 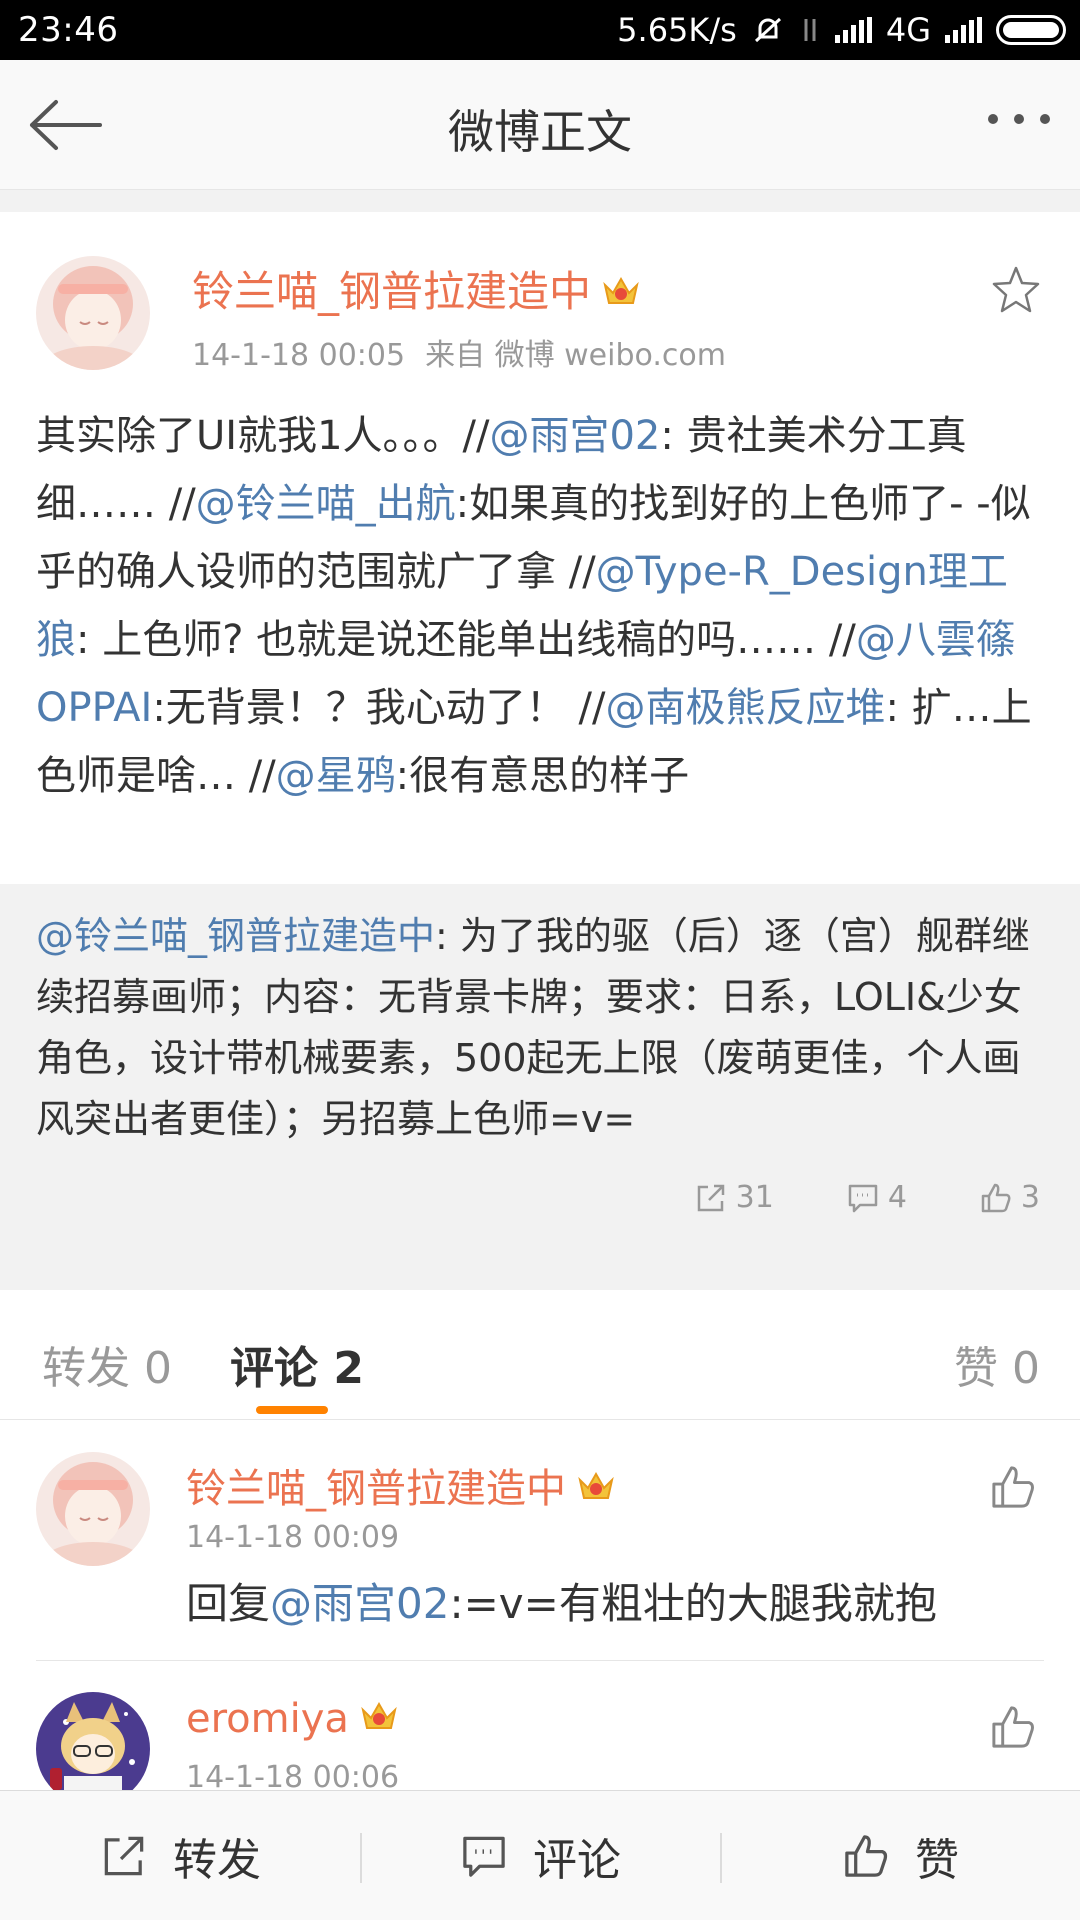 I want to click on battery-icon, so click(x=1031, y=30).